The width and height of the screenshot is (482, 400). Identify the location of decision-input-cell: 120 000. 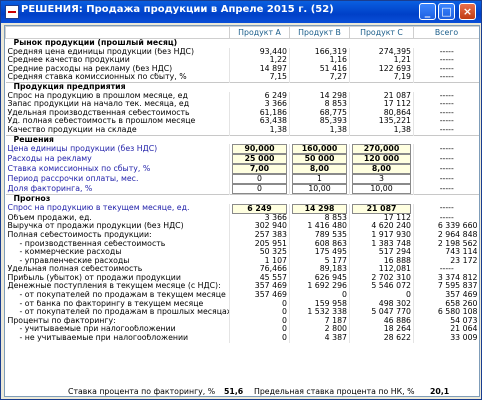
(381, 159).